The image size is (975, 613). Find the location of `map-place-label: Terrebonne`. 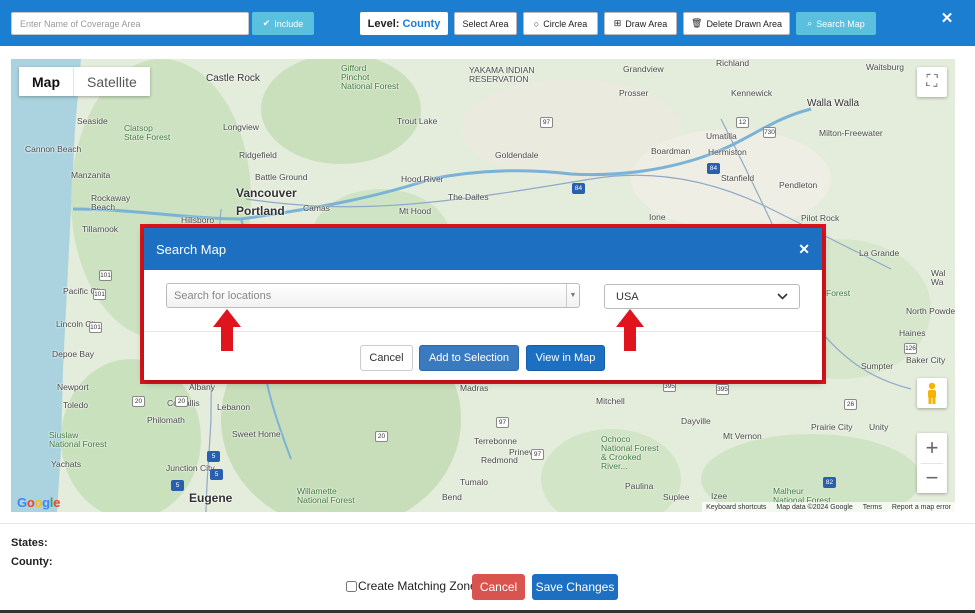

map-place-label: Terrebonne is located at coordinates (496, 441).